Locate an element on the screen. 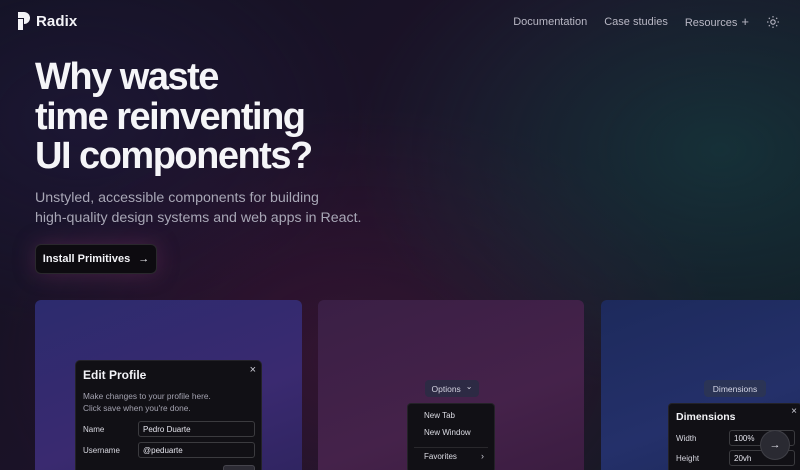 The height and width of the screenshot is (470, 800). menu-item-new-window: New Window is located at coordinates (447, 432).